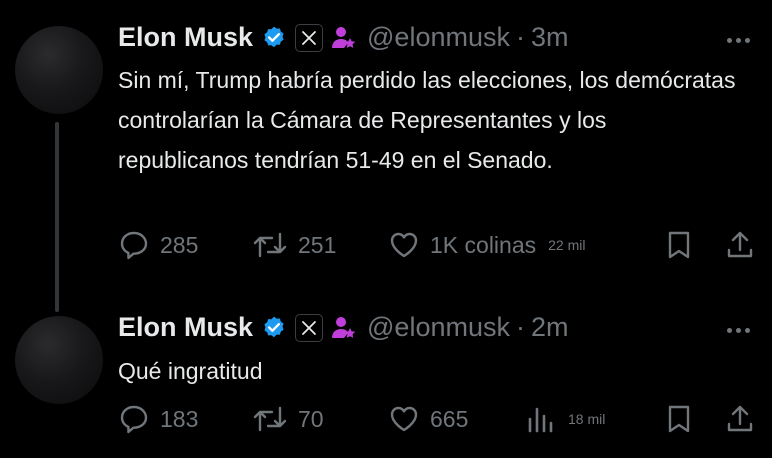 This screenshot has height=458, width=772. What do you see at coordinates (179, 244) in the screenshot?
I see `reply-count: 285` at bounding box center [179, 244].